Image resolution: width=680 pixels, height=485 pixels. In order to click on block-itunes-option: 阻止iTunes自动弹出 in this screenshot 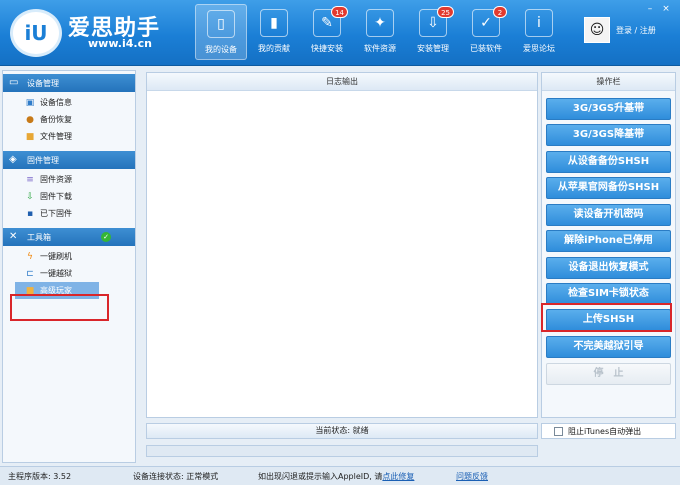, I will do `click(608, 431)`.